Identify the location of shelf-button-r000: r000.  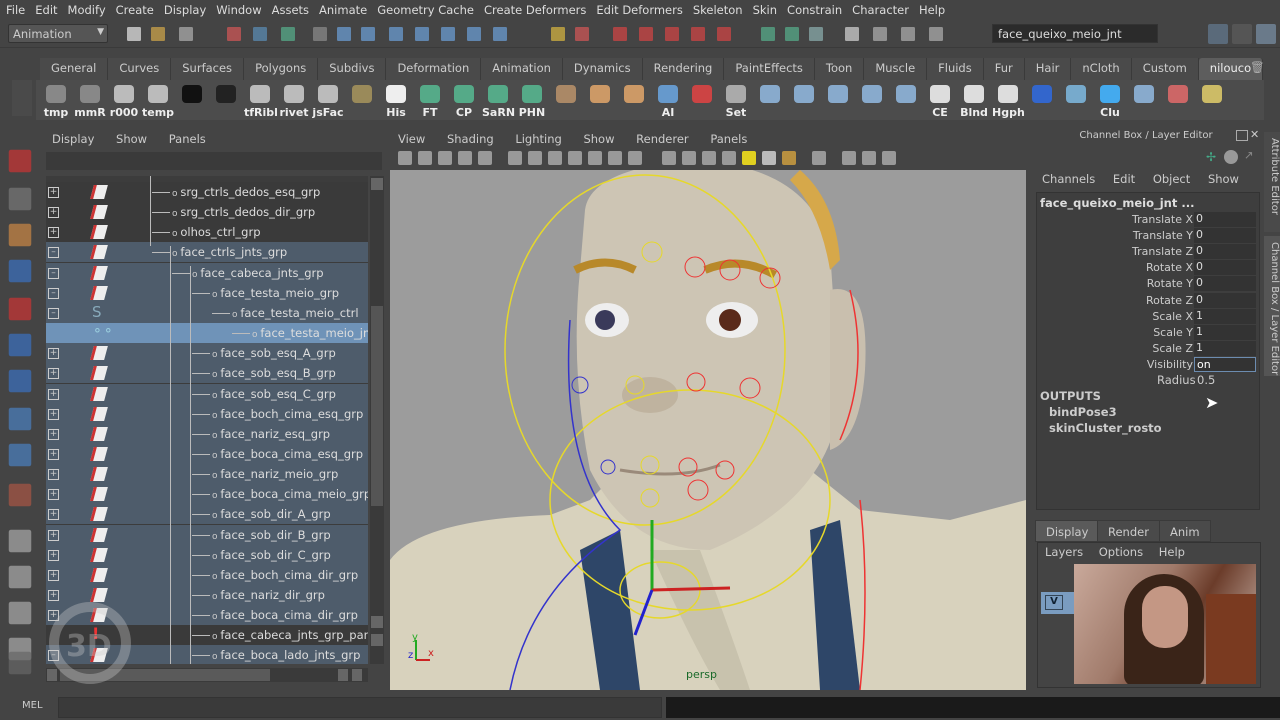
(124, 101).